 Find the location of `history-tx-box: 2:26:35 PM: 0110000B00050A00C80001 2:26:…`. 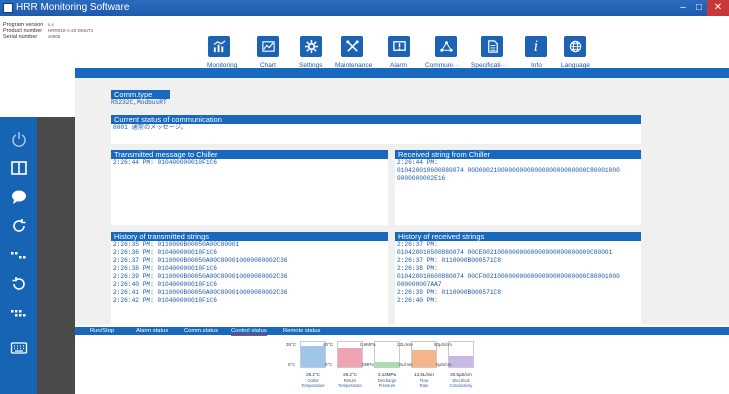

history-tx-box: 2:26:35 PM: 0110000B00050A00C80001 2:26:… is located at coordinates (249, 283).